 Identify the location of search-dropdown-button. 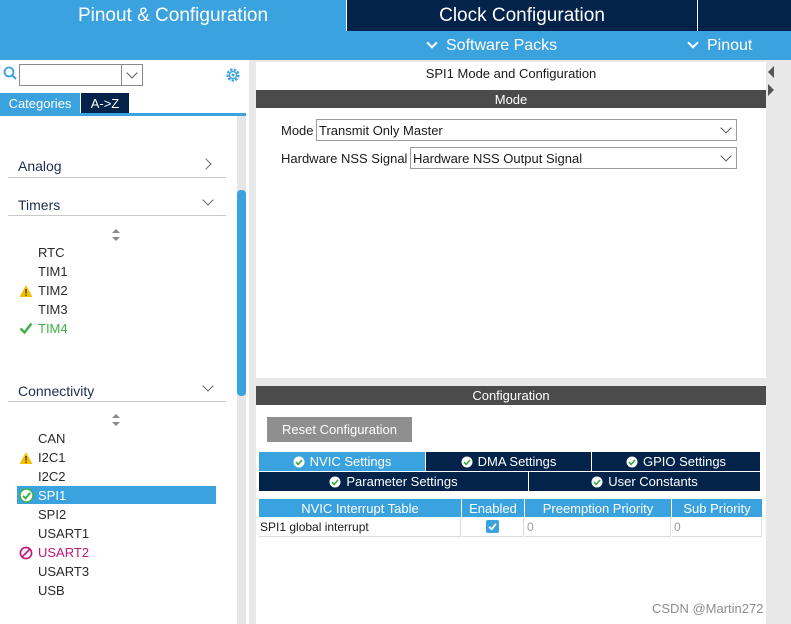
(132, 75).